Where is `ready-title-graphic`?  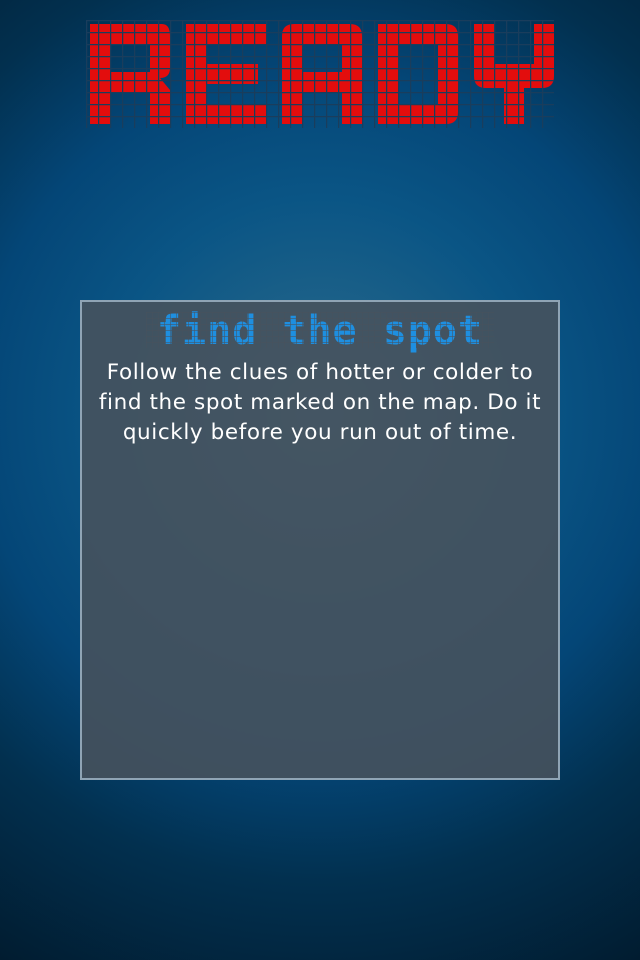
ready-title-graphic is located at coordinates (320, 74).